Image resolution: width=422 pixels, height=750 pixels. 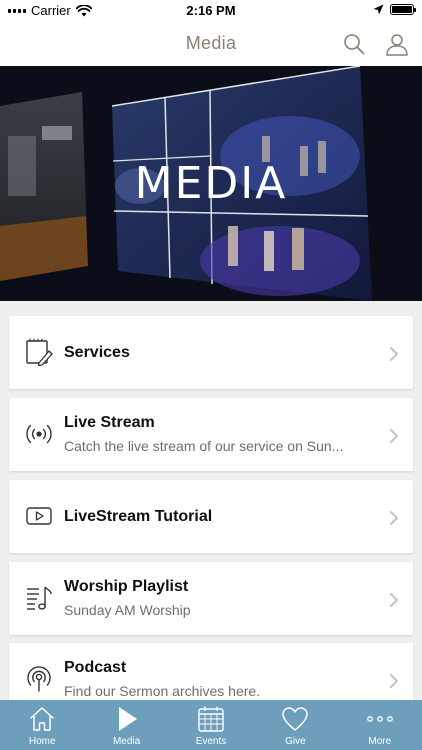 I want to click on system-indicators, so click(x=394, y=9).